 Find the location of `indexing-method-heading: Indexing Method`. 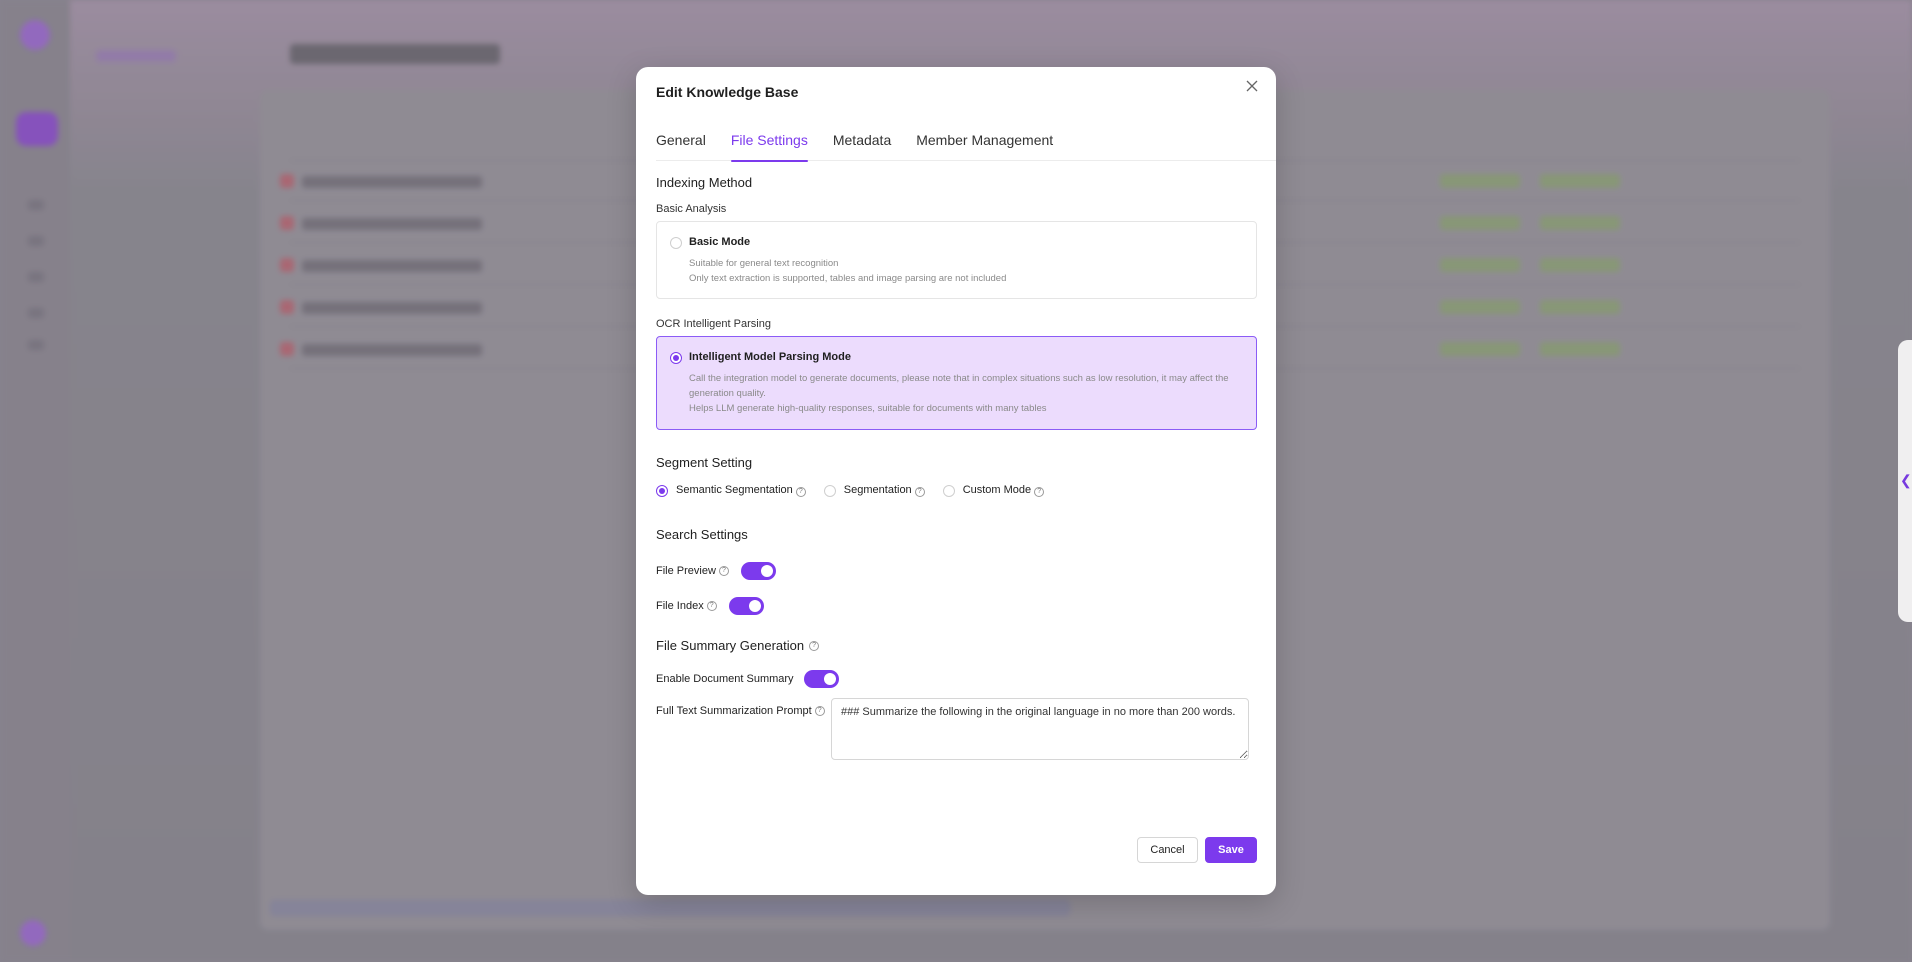

indexing-method-heading: Indexing Method is located at coordinates (704, 182).